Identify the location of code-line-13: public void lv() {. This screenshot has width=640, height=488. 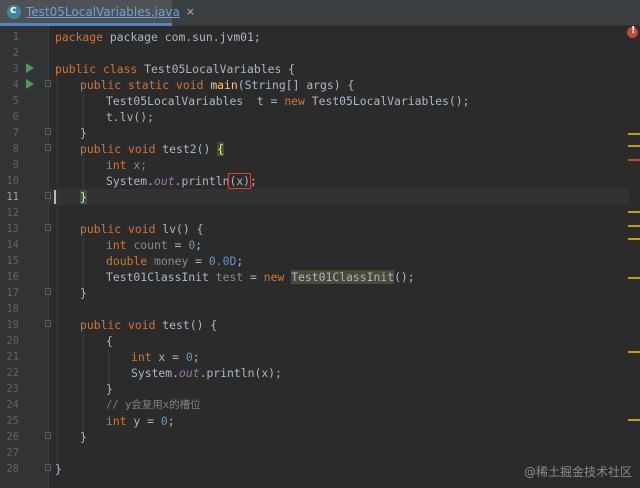
(141, 229).